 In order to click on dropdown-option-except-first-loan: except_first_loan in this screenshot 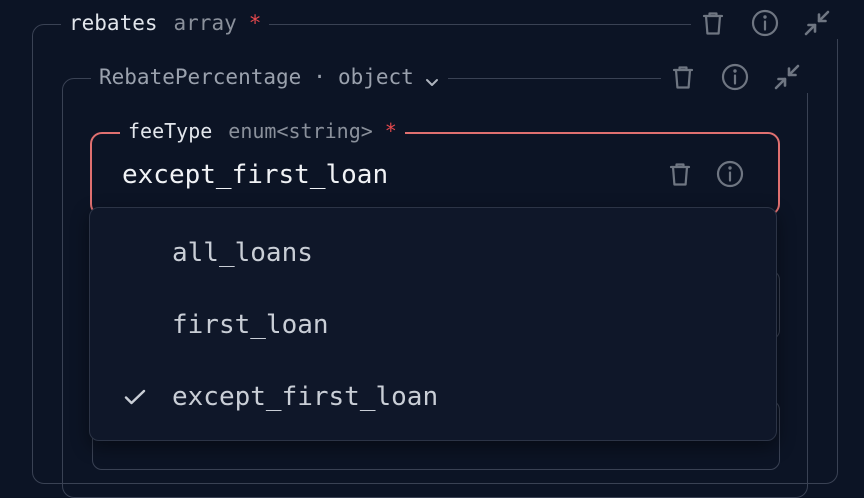, I will do `click(433, 397)`.